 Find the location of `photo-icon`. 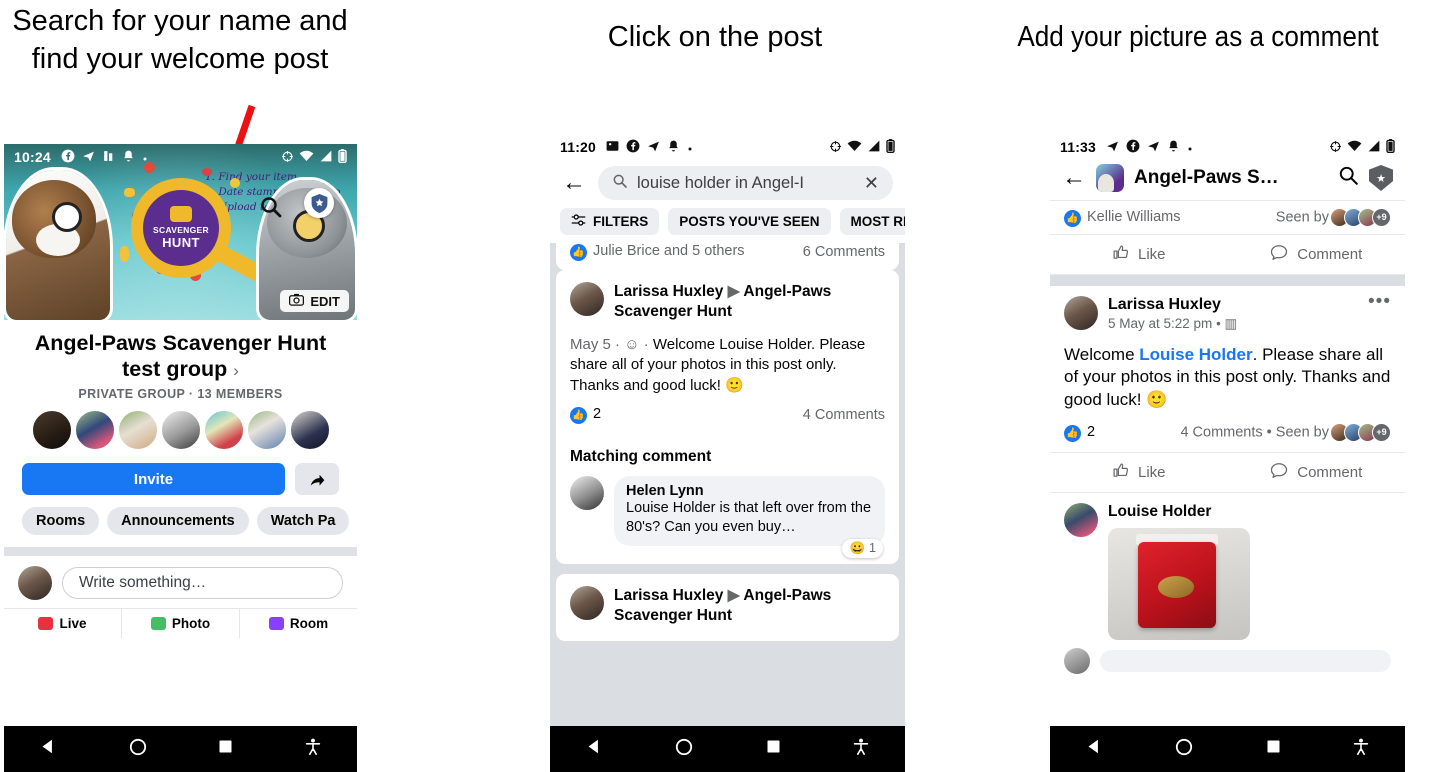

photo-icon is located at coordinates (158, 624).